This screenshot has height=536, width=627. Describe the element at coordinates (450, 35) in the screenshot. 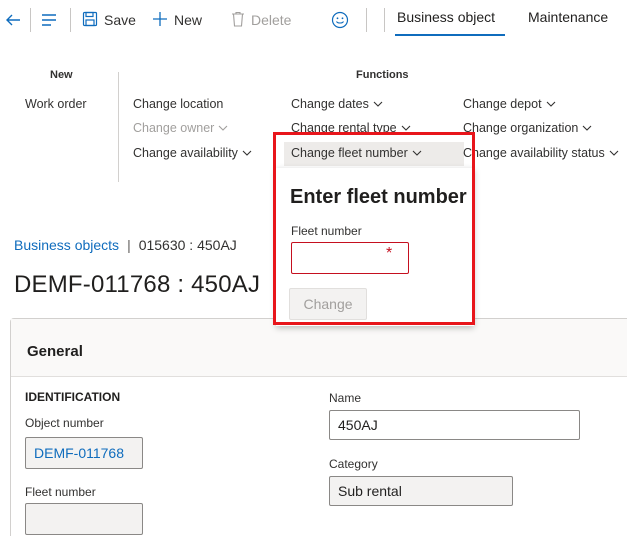

I see `active-tab-indicator` at that location.